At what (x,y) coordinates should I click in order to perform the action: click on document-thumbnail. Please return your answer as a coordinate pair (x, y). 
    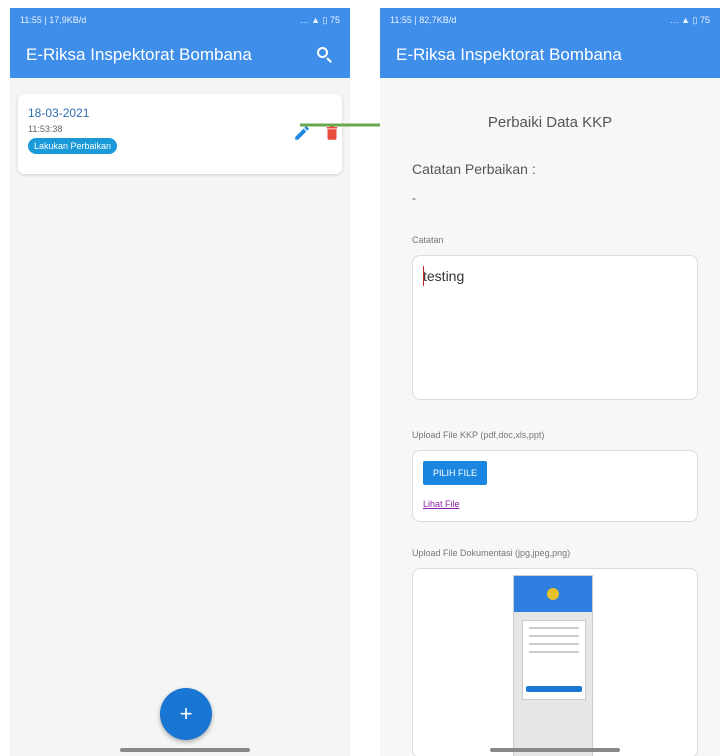
    Looking at the image, I should click on (553, 665).